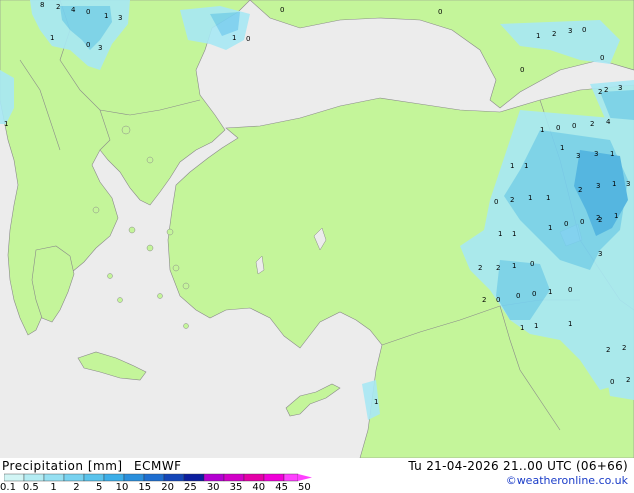 This screenshot has width=634, height=493. What do you see at coordinates (236, 487) in the screenshot?
I see `legend-tick-label: 35` at bounding box center [236, 487].